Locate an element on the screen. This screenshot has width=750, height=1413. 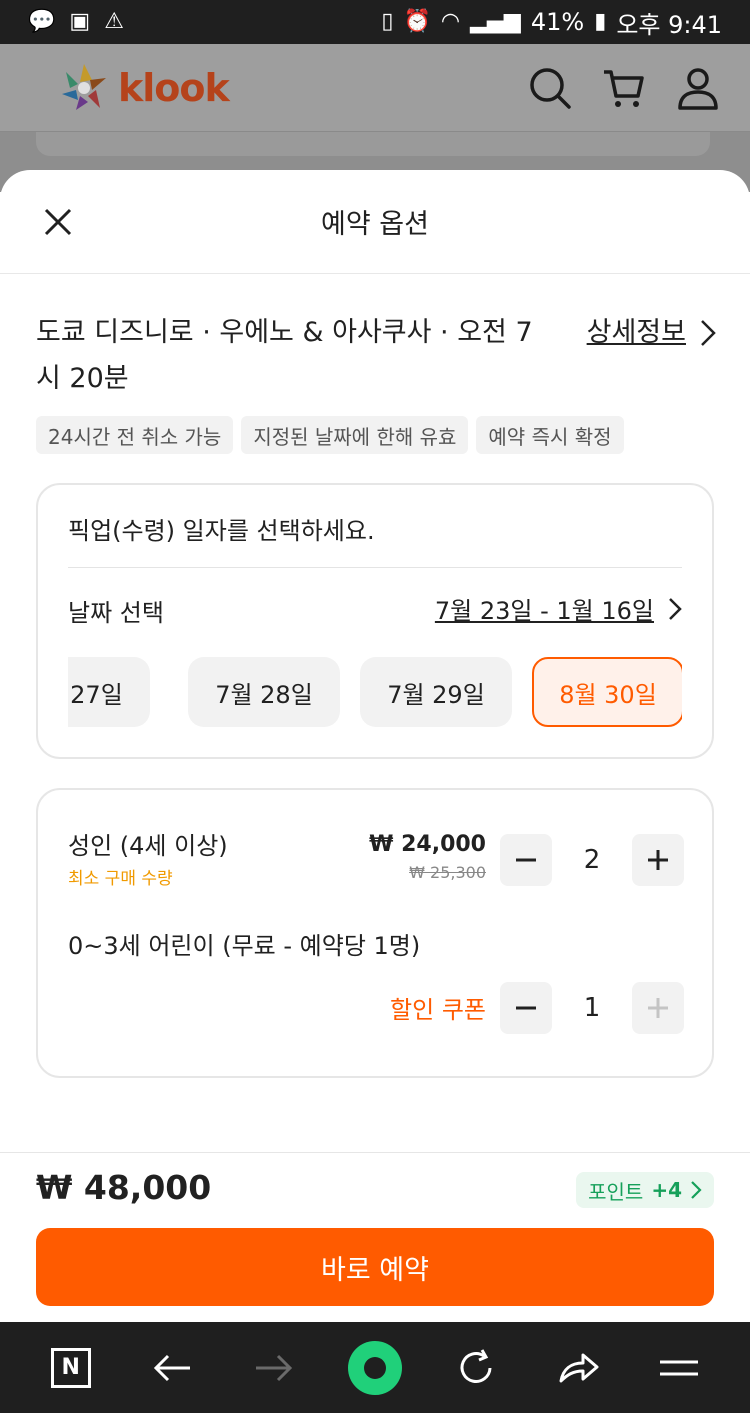
sheet-header: 예약 옵션 is located at coordinates (375, 222).